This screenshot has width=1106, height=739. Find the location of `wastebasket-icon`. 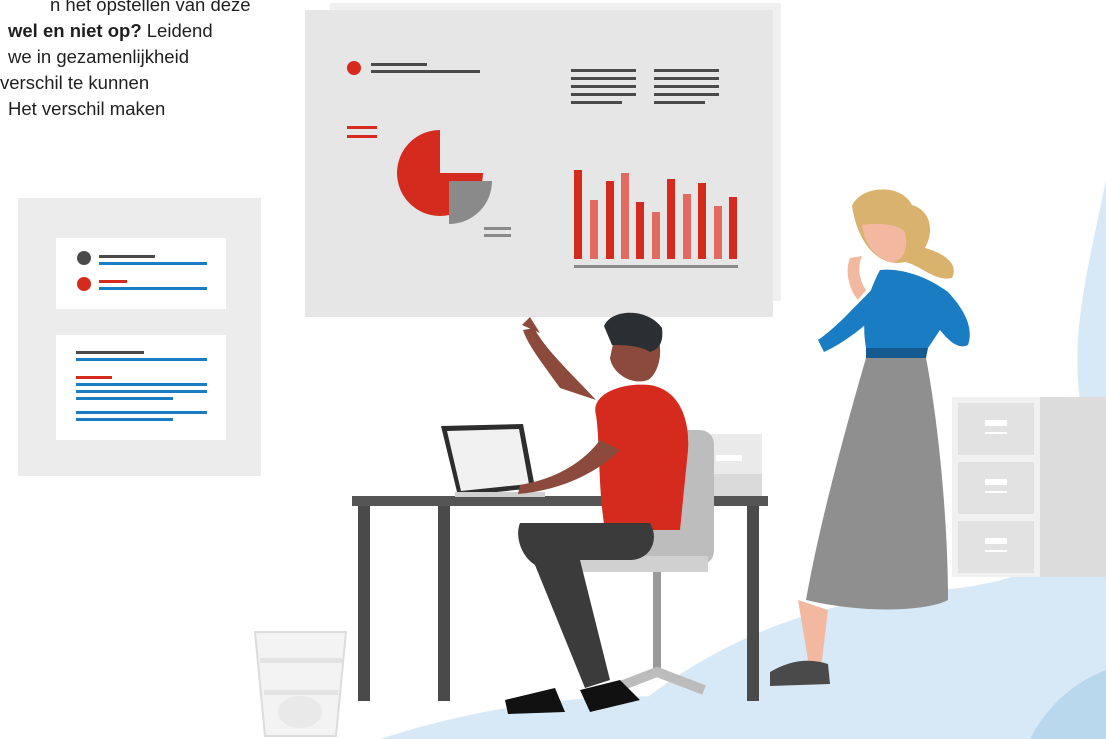

wastebasket-icon is located at coordinates (300, 684).